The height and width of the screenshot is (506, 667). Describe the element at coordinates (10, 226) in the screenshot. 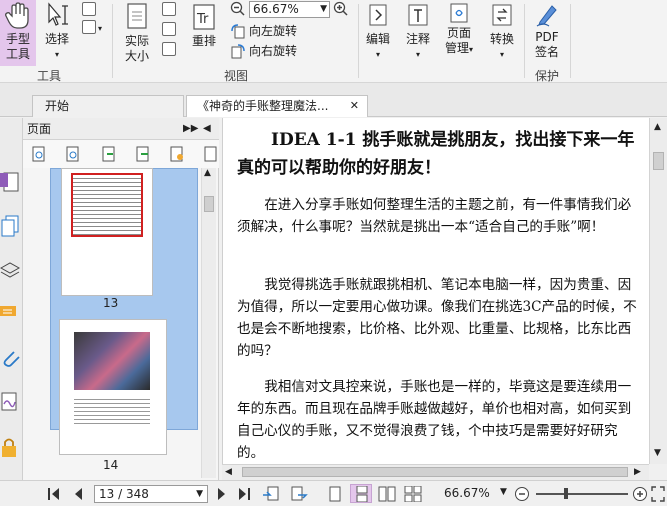

I see `layers-copy-icon` at that location.